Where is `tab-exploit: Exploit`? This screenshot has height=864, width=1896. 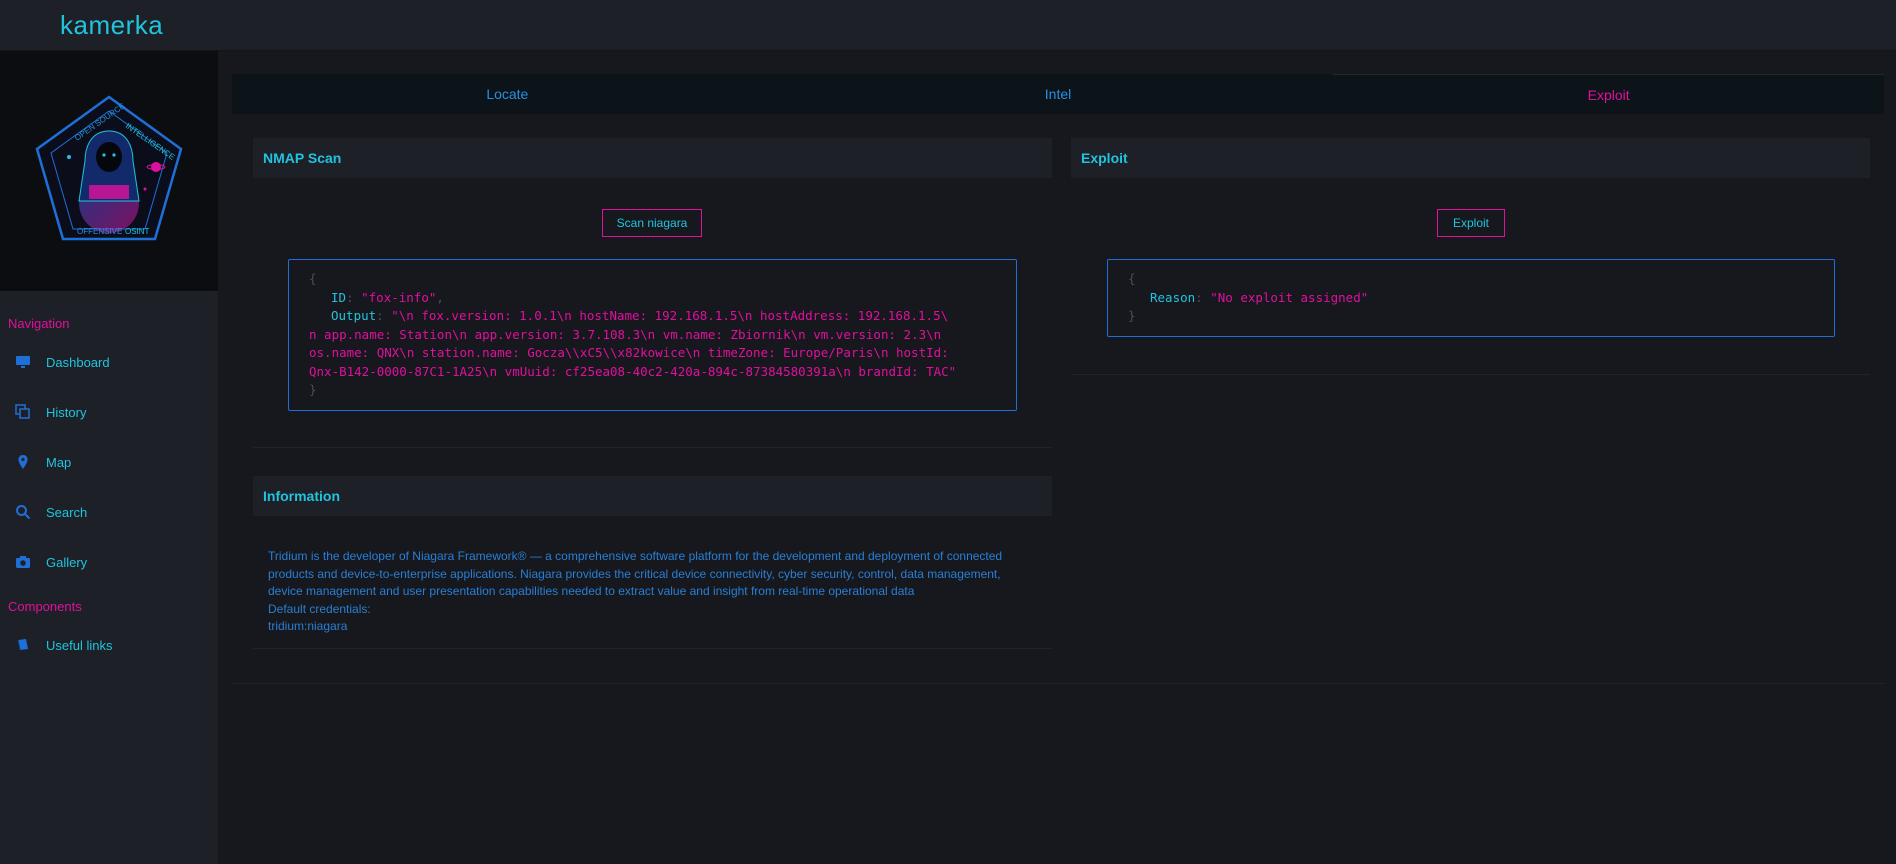 tab-exploit: Exploit is located at coordinates (1609, 94).